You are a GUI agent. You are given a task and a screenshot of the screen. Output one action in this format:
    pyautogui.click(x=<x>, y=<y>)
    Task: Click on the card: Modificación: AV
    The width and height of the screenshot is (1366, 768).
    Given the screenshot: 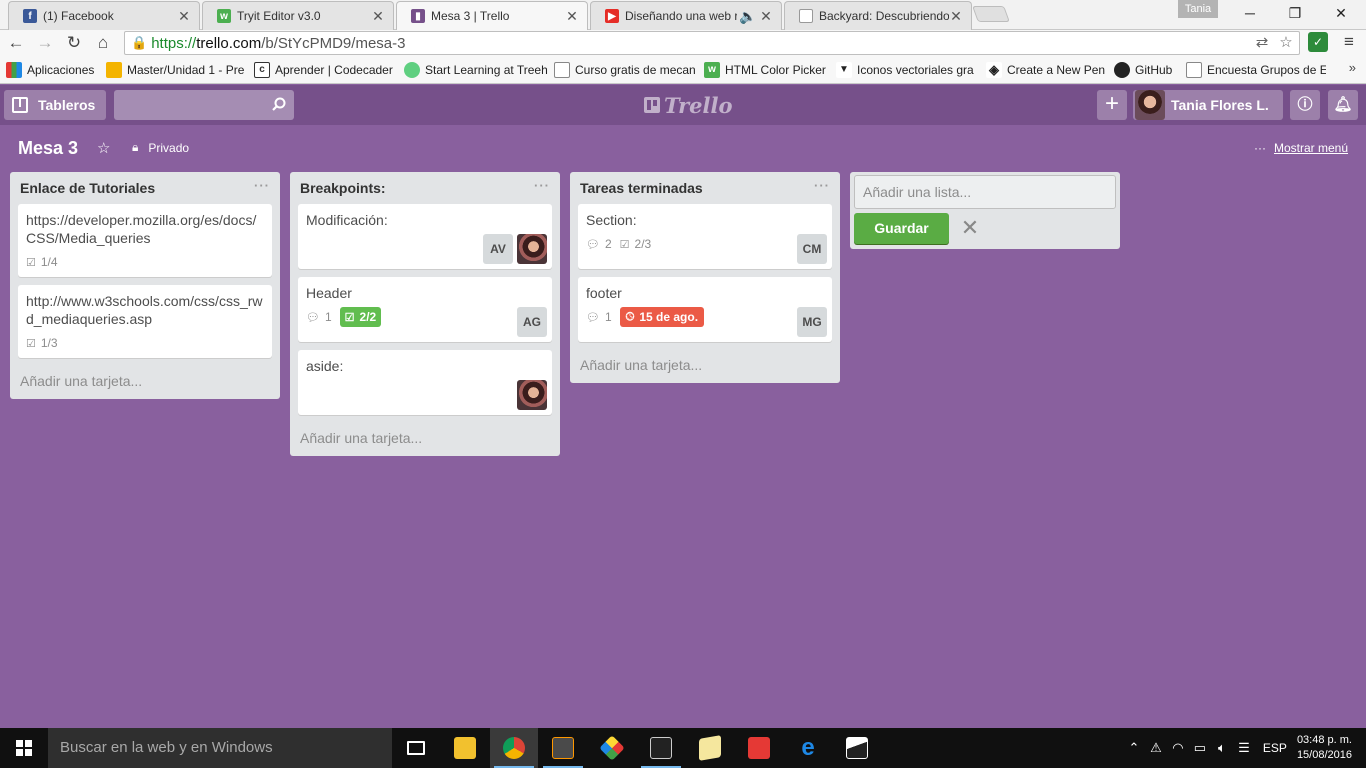 What is the action you would take?
    pyautogui.click(x=425, y=236)
    